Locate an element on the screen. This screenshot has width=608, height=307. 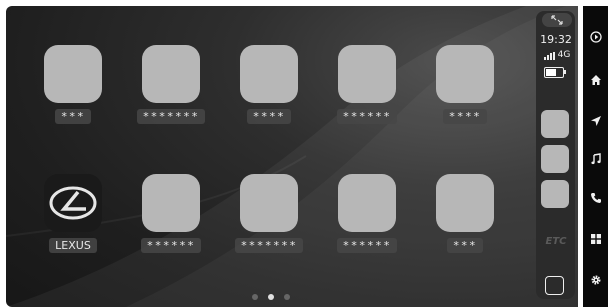
lexus-logo-icon is located at coordinates (73, 203).